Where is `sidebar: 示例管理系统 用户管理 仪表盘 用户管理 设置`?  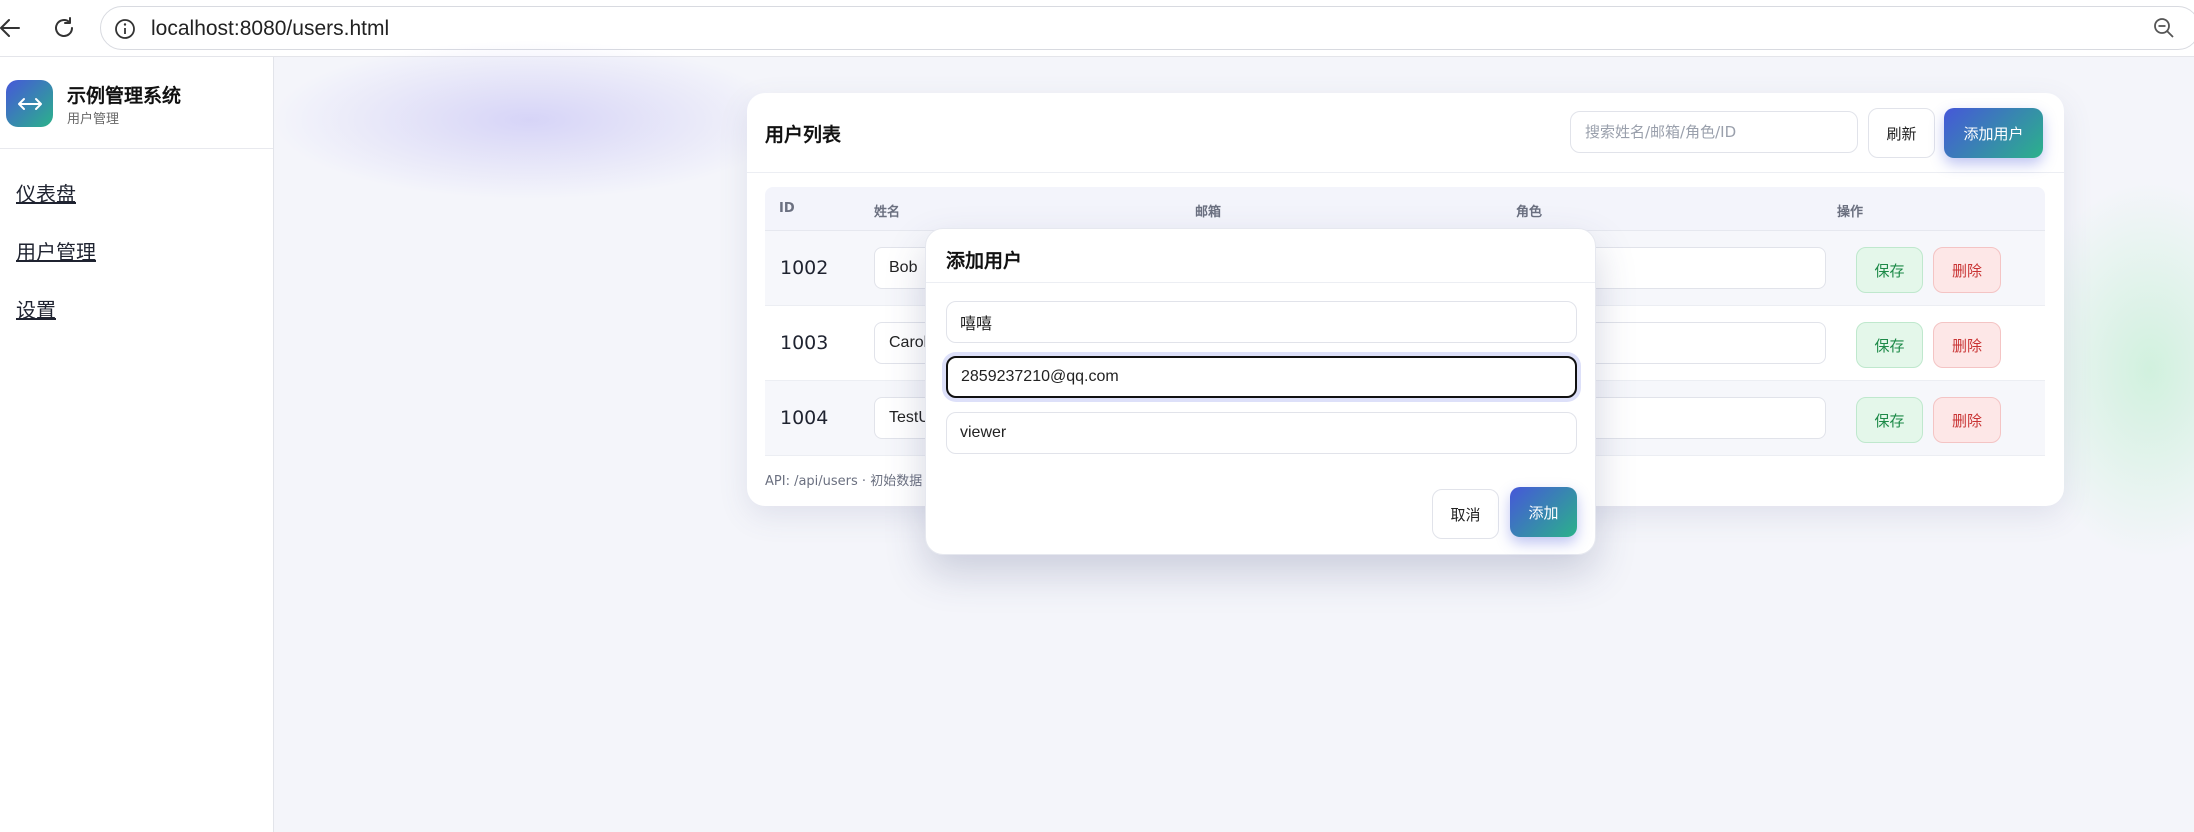 sidebar: 示例管理系统 用户管理 仪表盘 用户管理 设置 is located at coordinates (137, 444).